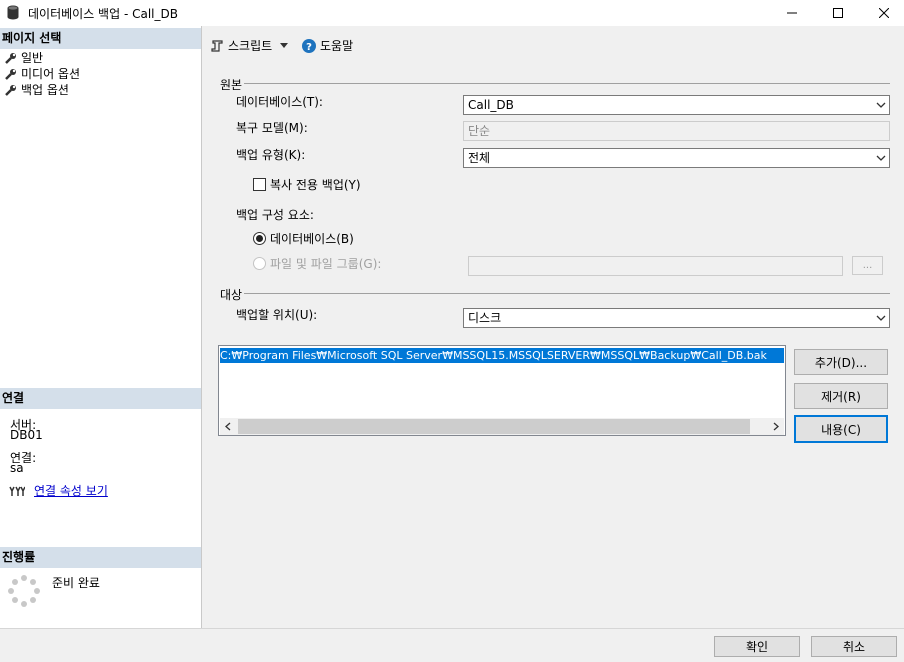 This screenshot has height=662, width=904. I want to click on copy-only-checkbox, so click(259, 184).